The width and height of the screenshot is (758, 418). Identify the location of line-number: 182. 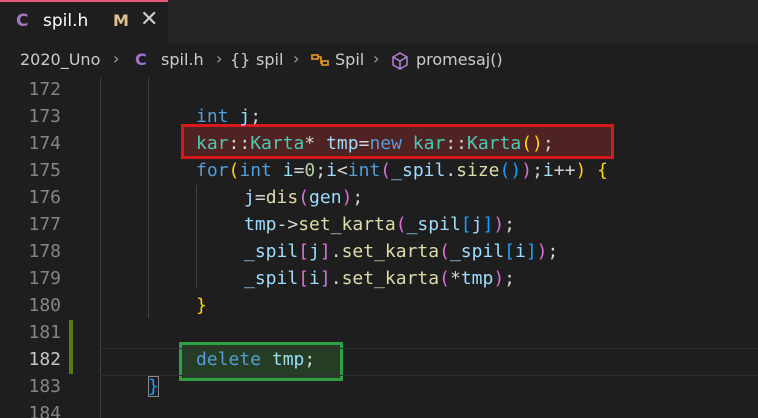
(44, 359).